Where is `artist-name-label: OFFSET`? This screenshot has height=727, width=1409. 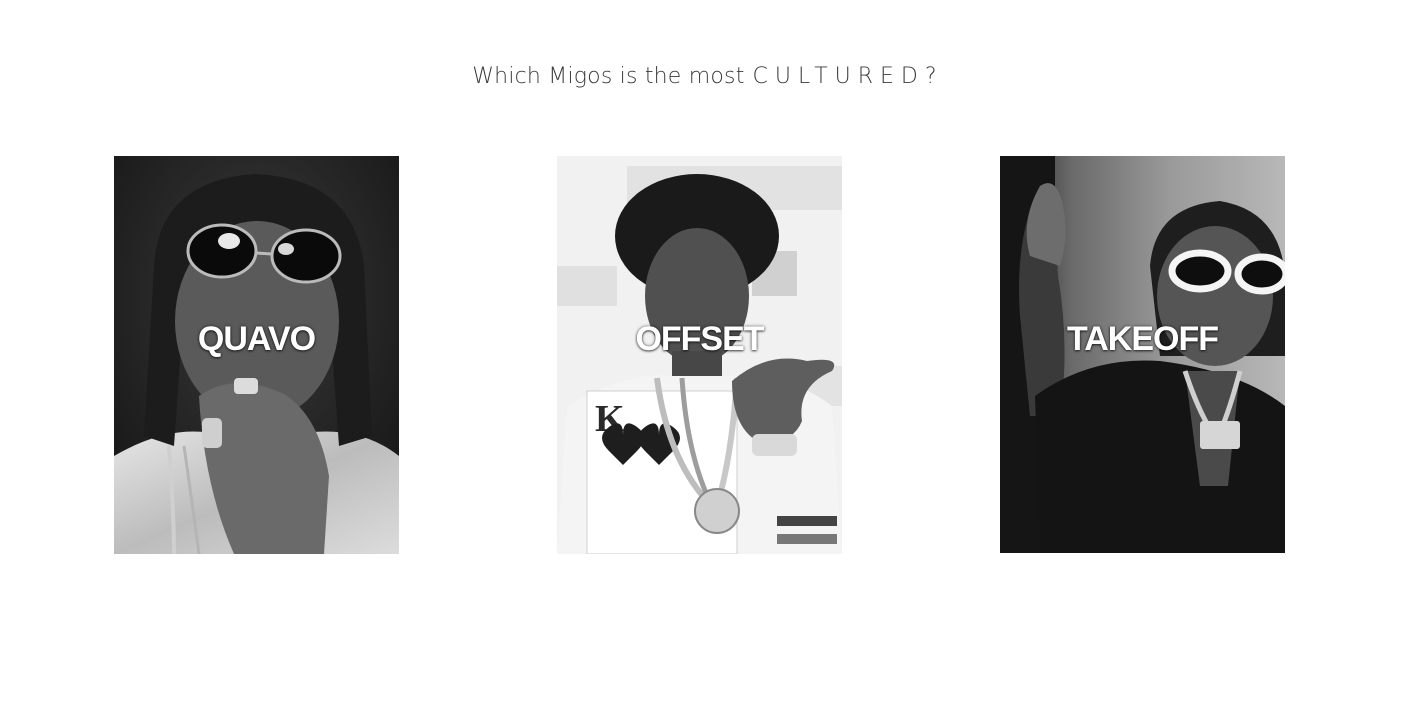
artist-name-label: OFFSET is located at coordinates (699, 339).